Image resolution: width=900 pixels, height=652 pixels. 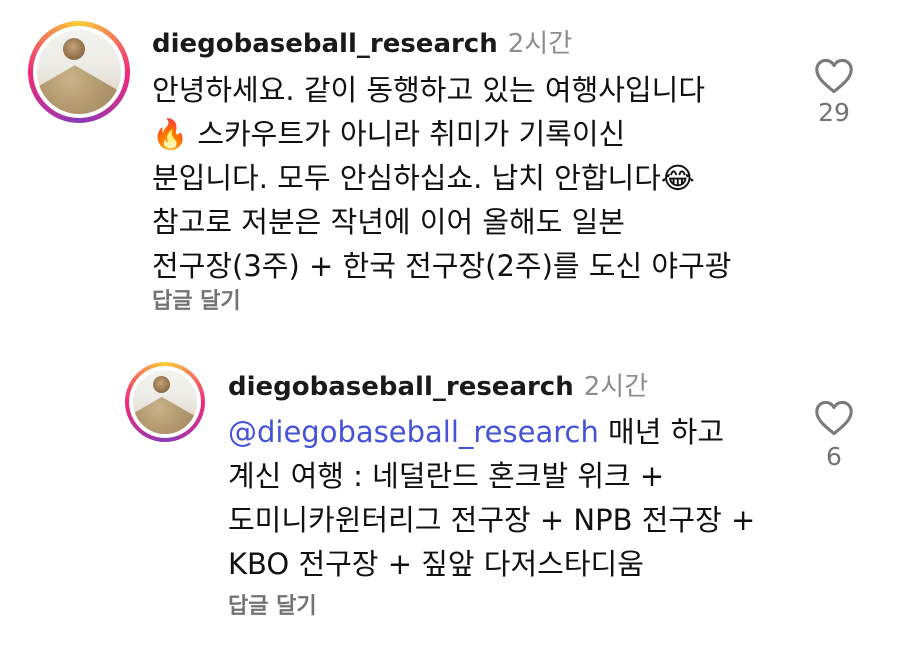 What do you see at coordinates (834, 456) in the screenshot?
I see `like-count: 6` at bounding box center [834, 456].